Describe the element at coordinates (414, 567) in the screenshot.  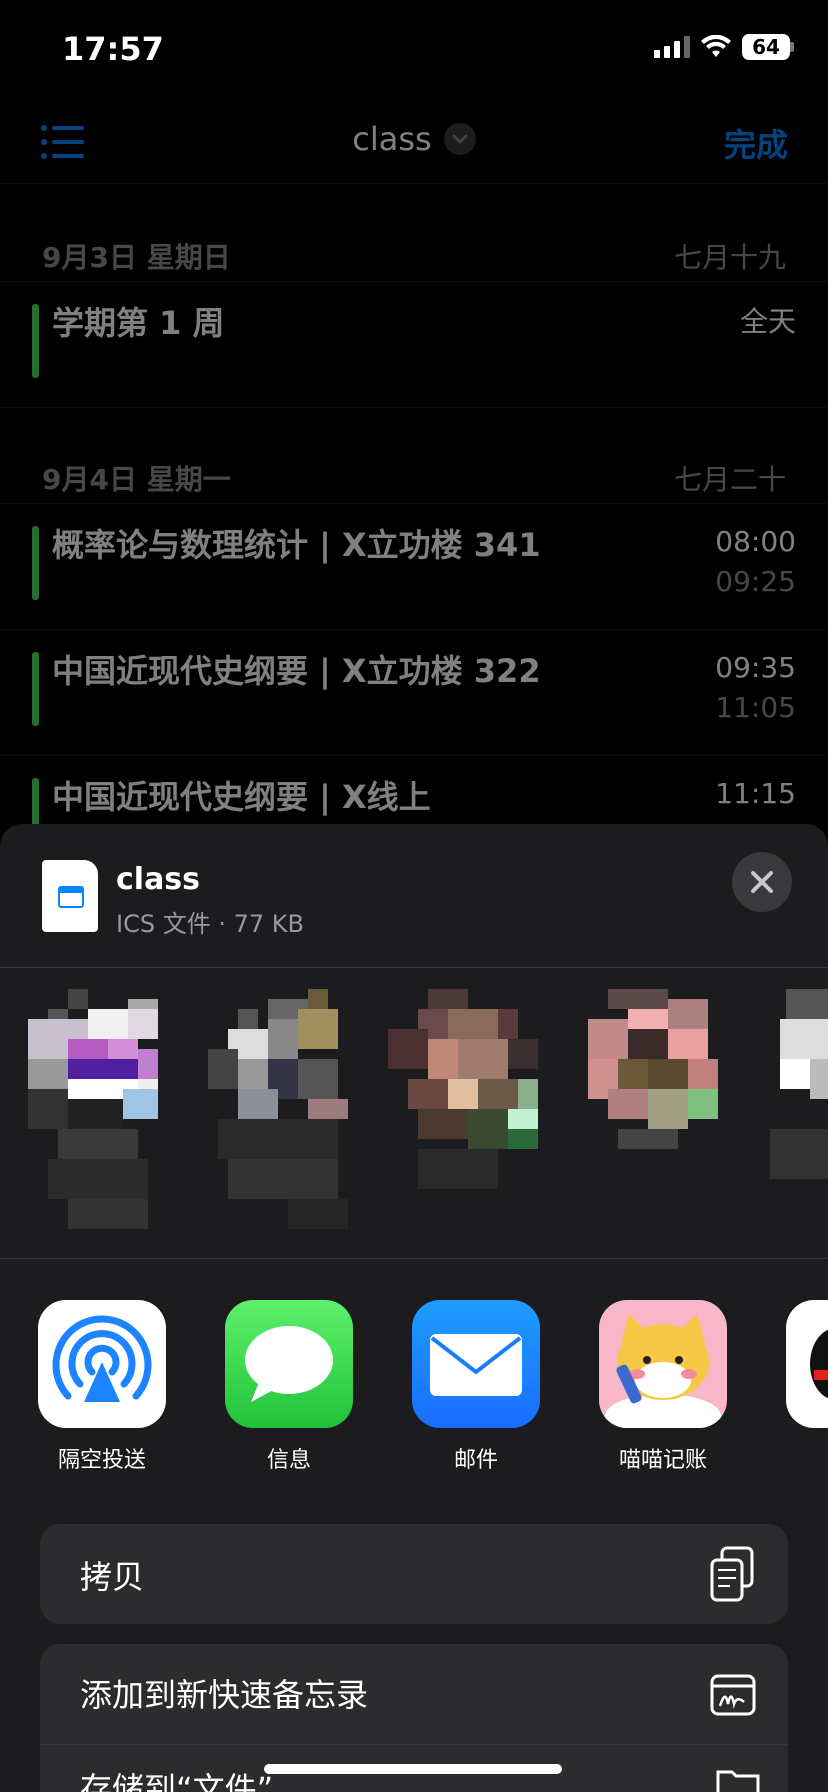
I see `event-row: 概率论与数理统计 | X立功楼 341 08:00 09:25` at that location.